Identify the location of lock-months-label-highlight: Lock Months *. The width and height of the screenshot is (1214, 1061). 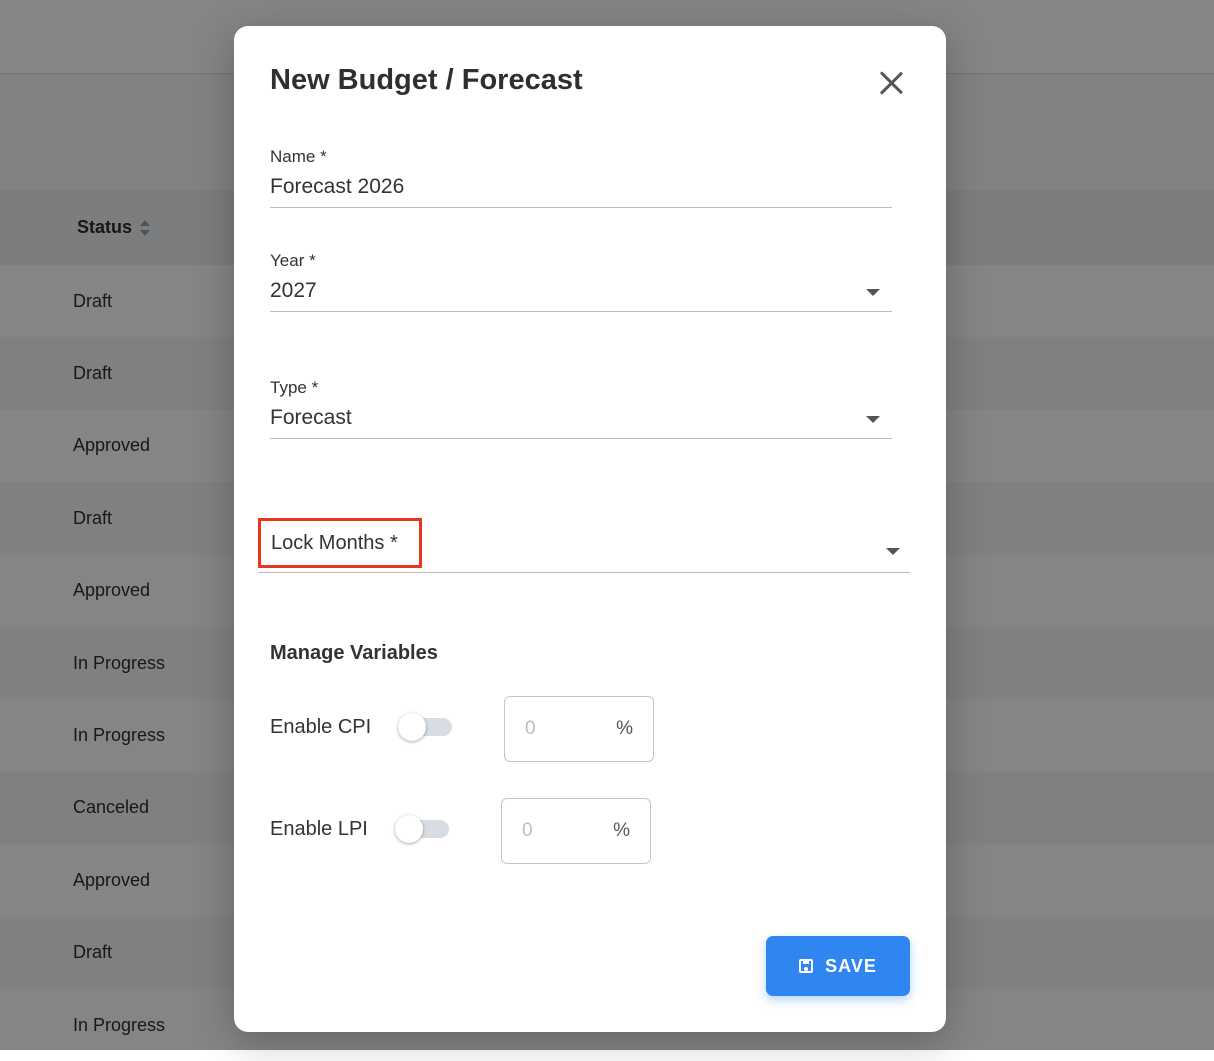
(340, 543).